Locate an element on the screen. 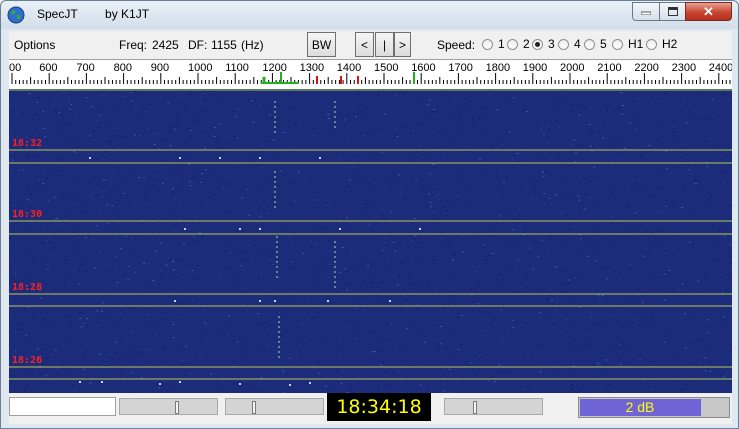 The height and width of the screenshot is (429, 739). prev-button: < is located at coordinates (364, 44).